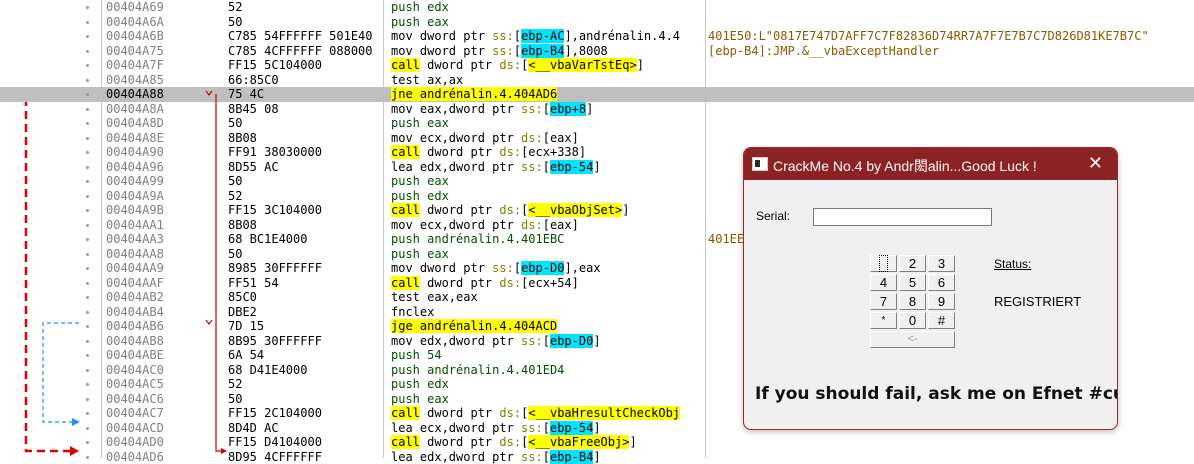 This screenshot has width=1194, height=464. What do you see at coordinates (135, 355) in the screenshot?
I see `address: 00404ABE` at bounding box center [135, 355].